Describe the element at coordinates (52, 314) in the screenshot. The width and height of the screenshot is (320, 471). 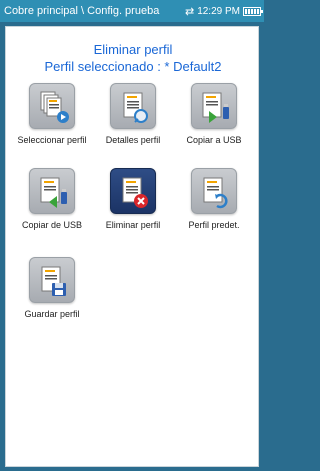
I see `tile-label: Guardar perfil` at that location.